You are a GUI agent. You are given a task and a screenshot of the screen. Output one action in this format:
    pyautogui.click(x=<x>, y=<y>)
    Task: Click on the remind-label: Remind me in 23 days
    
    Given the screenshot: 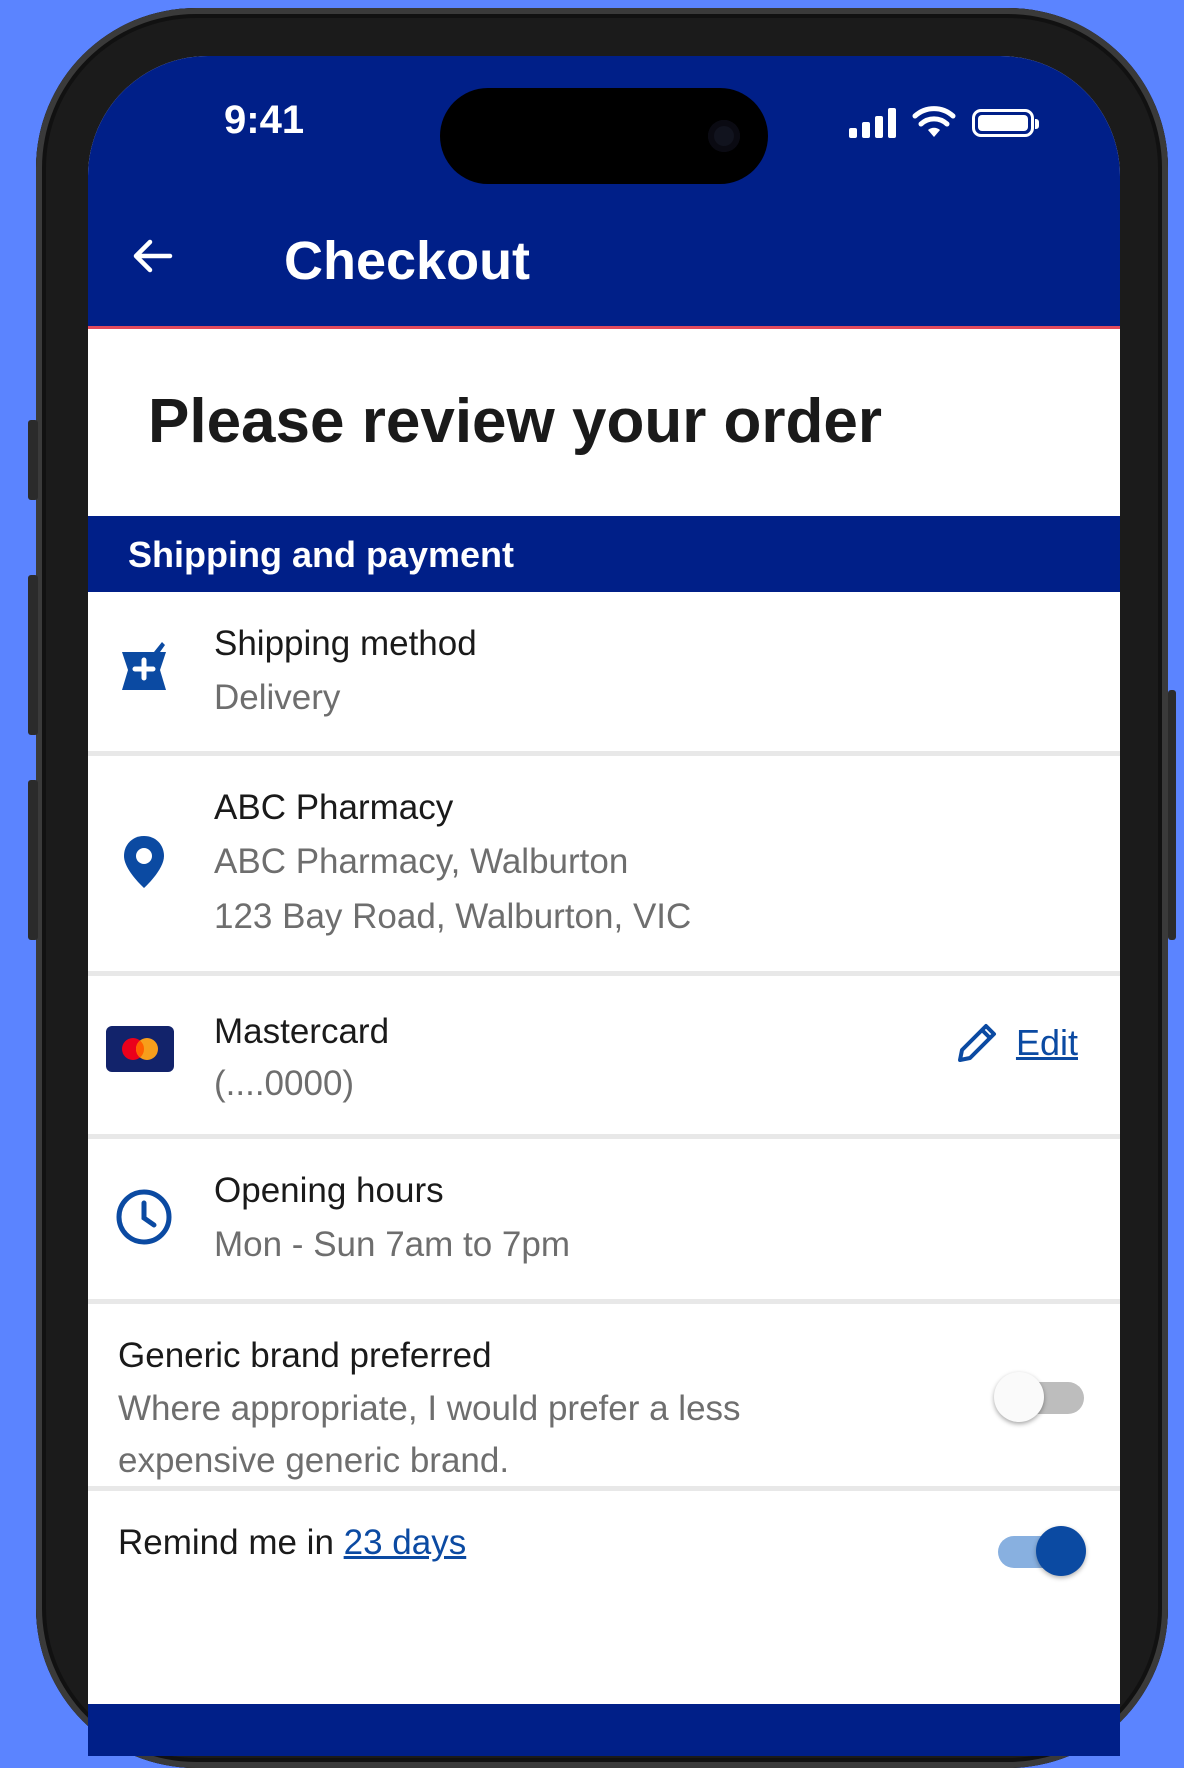 What is the action you would take?
    pyautogui.click(x=292, y=1543)
    